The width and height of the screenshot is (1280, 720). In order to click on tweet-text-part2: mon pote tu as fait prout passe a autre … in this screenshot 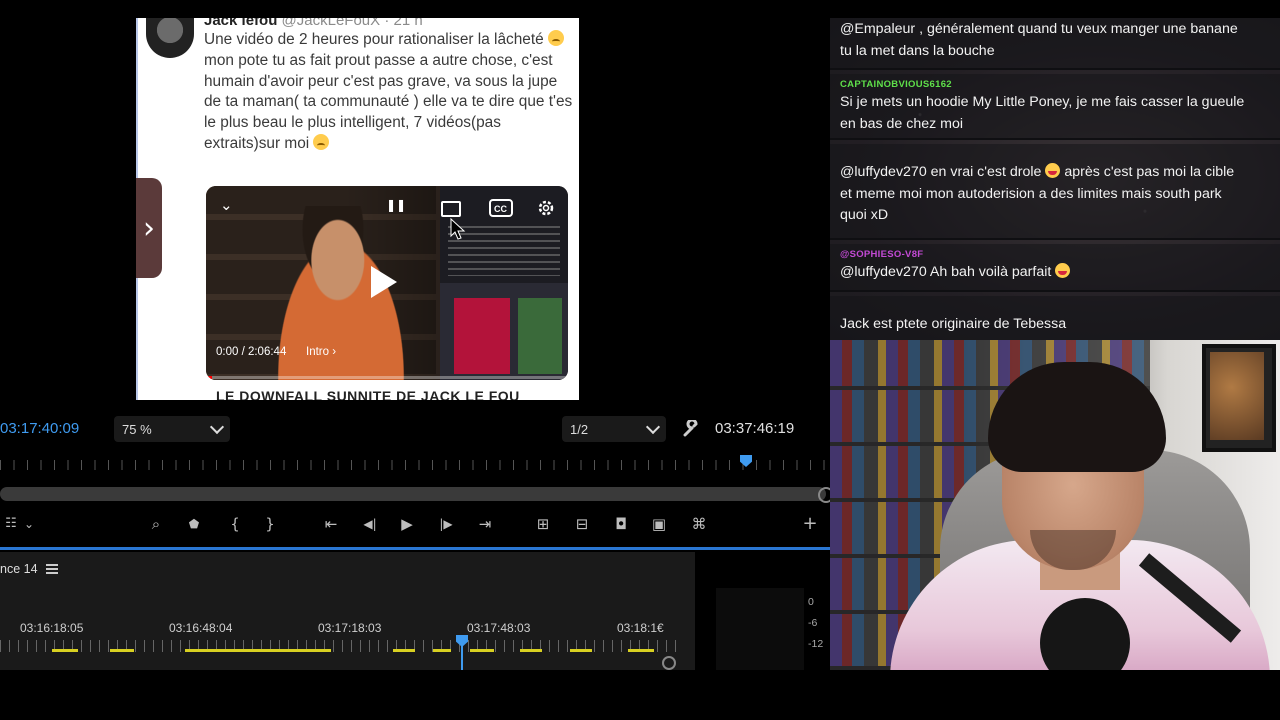, I will do `click(388, 101)`.